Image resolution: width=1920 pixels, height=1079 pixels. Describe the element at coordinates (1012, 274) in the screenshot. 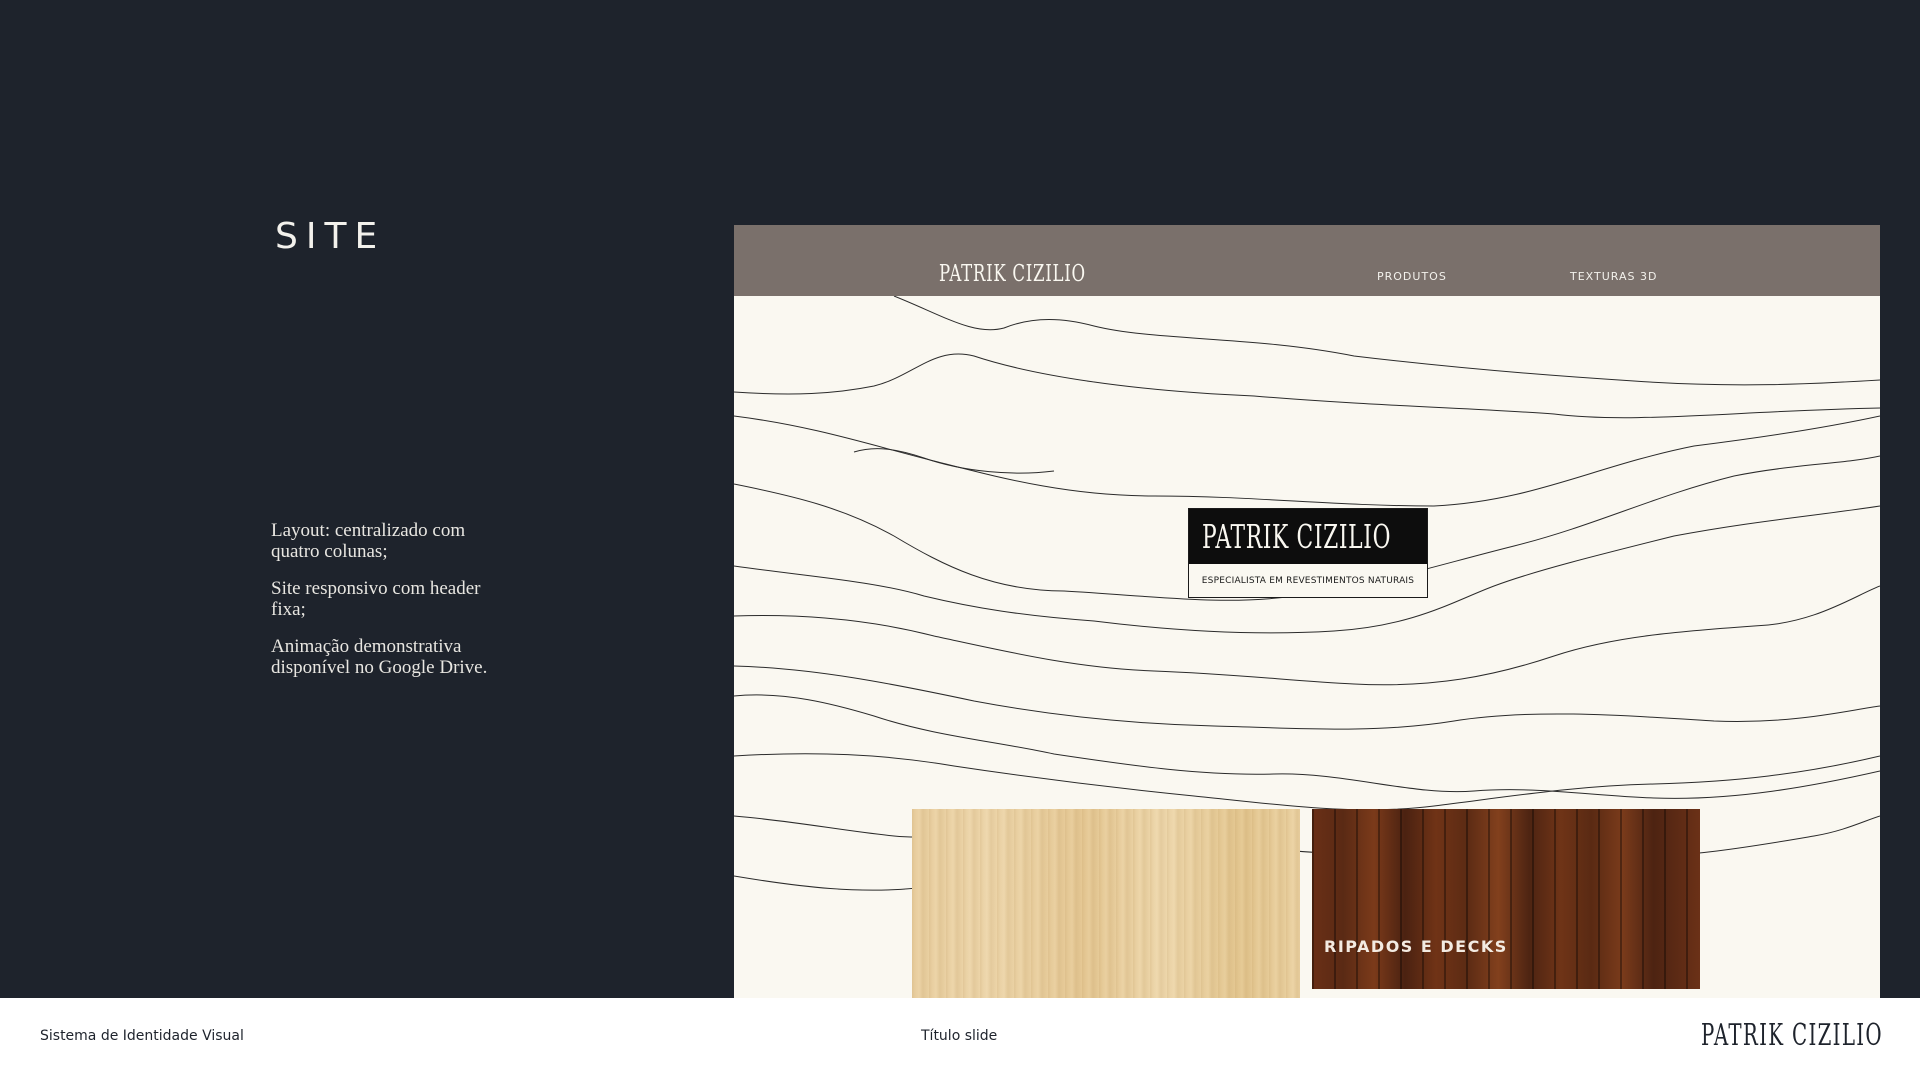

I see `site-header-logo: PATRIK CIZILIO` at that location.